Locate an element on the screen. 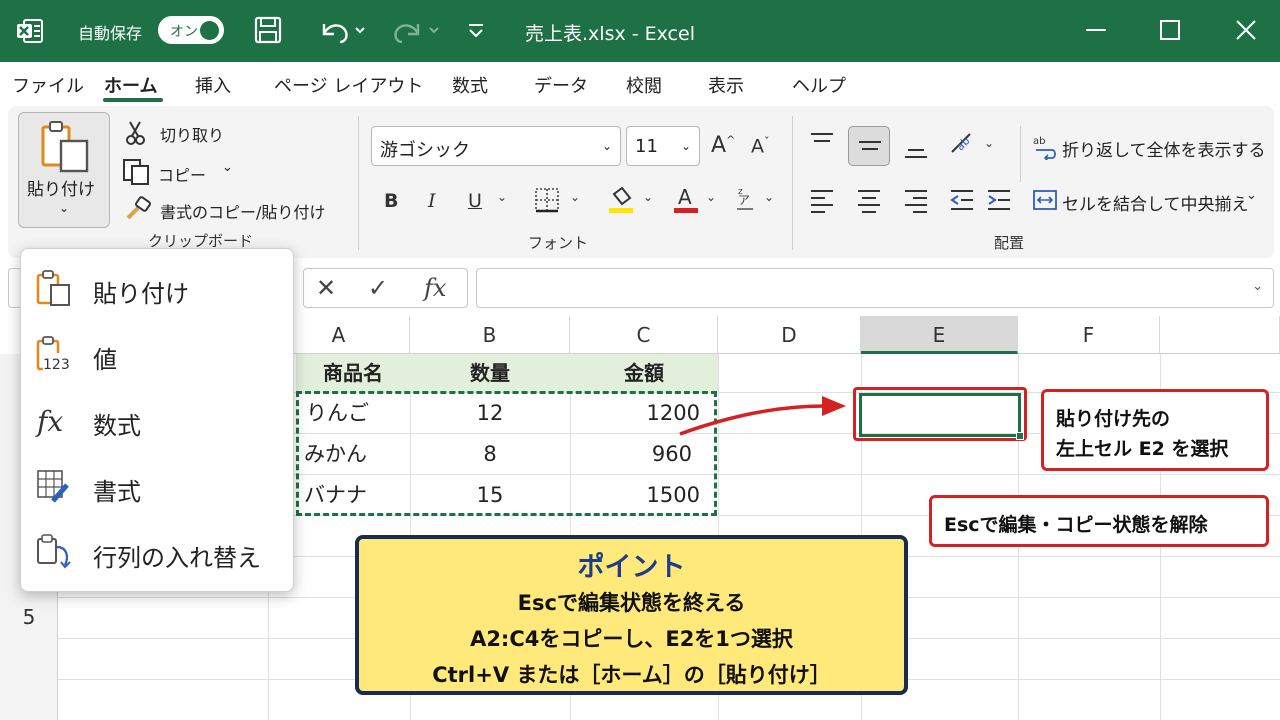 The image size is (1280, 720). align-middle-button is located at coordinates (869, 146).